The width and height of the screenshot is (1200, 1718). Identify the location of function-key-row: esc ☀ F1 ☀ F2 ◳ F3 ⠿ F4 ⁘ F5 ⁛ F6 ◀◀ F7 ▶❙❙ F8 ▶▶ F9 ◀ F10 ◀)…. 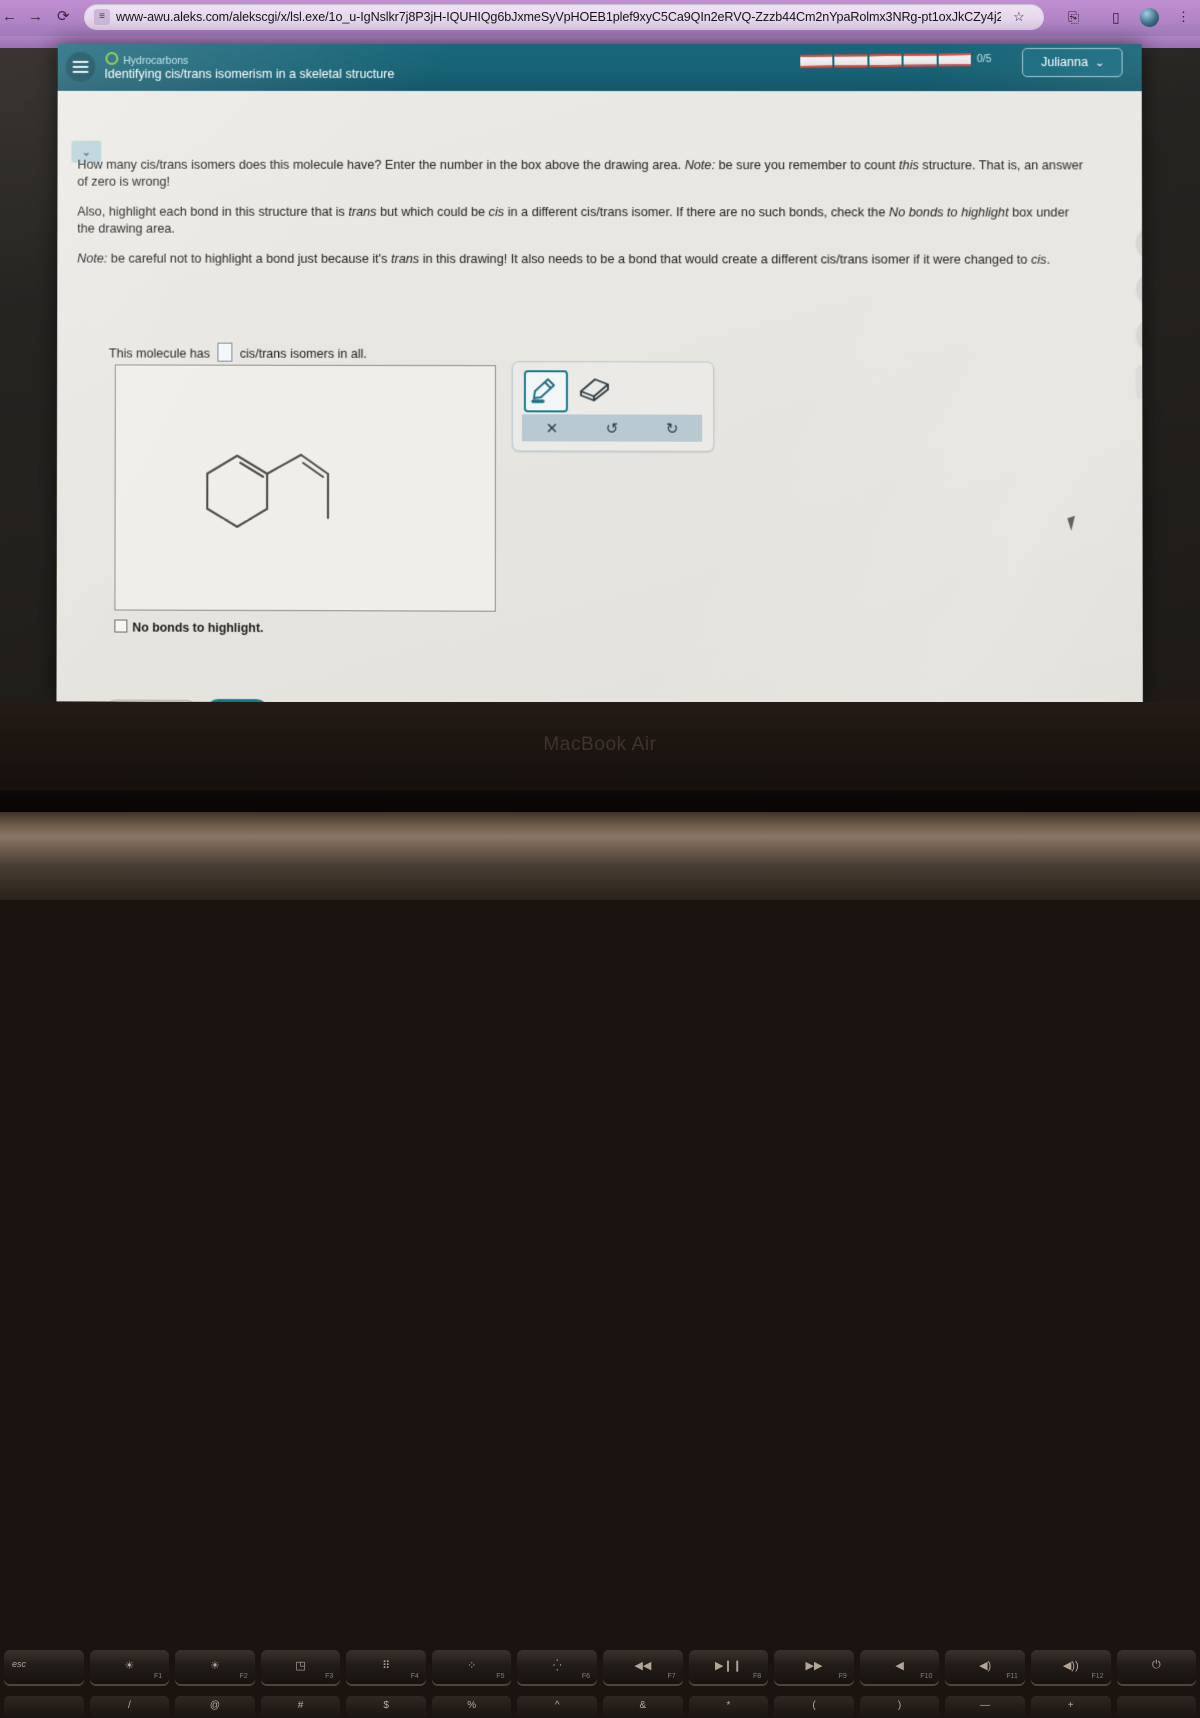
(600, 1672).